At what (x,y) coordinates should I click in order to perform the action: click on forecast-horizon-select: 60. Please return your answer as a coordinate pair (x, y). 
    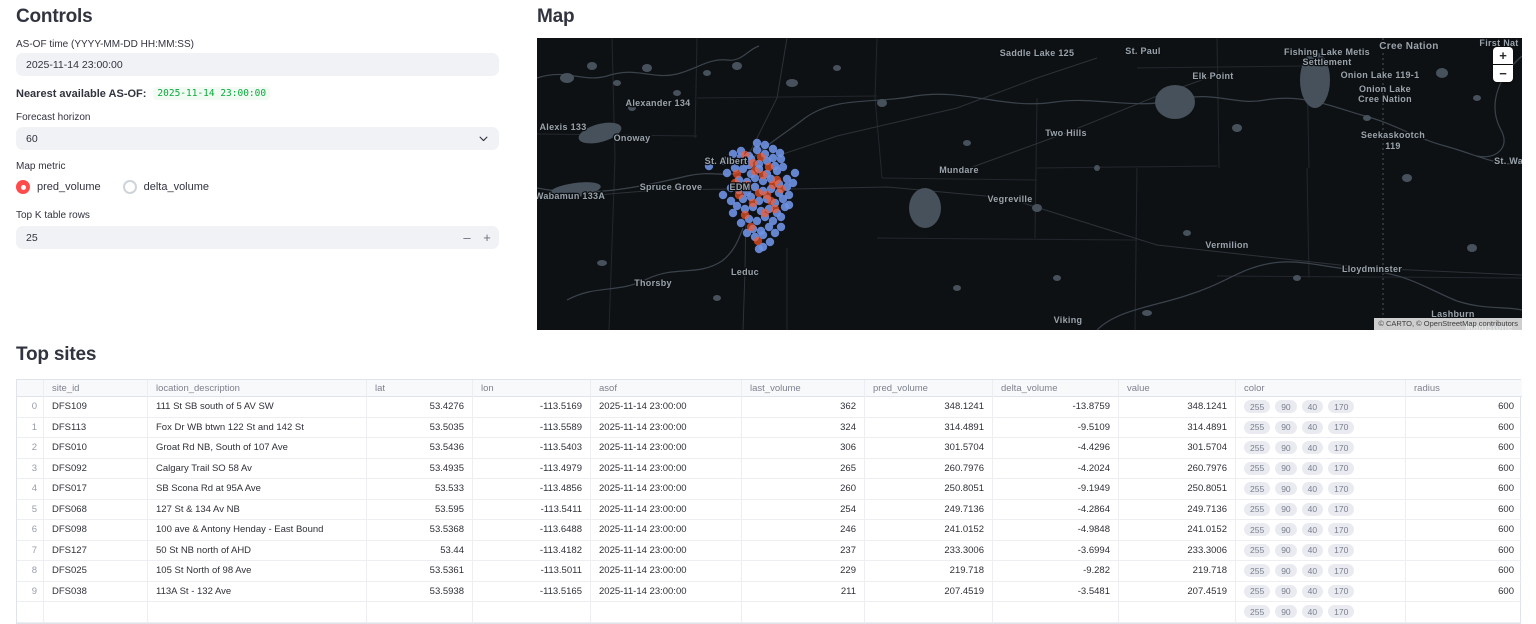
    Looking at the image, I should click on (257, 138).